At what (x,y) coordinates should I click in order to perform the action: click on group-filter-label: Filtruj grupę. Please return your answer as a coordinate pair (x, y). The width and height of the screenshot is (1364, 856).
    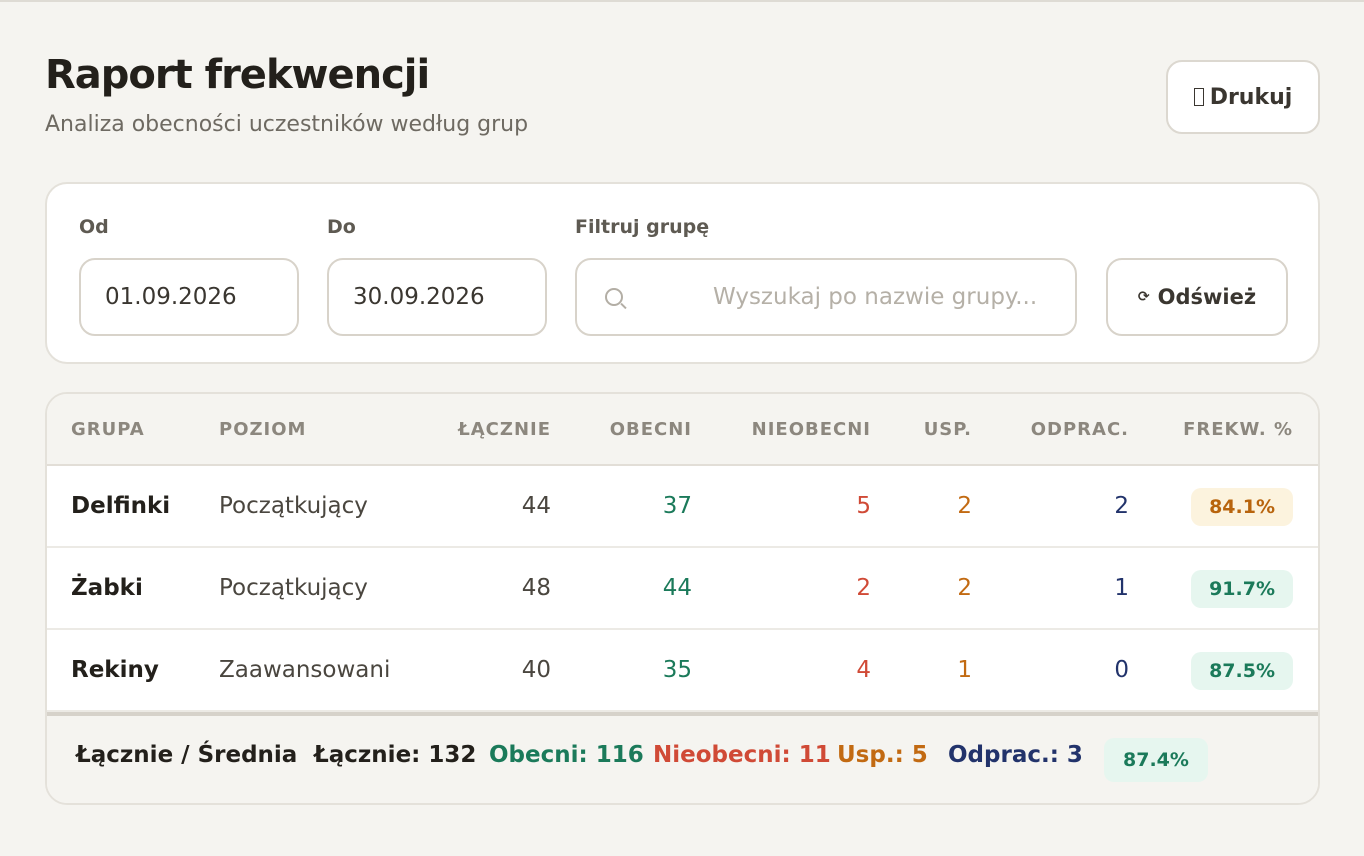
    Looking at the image, I should click on (642, 227).